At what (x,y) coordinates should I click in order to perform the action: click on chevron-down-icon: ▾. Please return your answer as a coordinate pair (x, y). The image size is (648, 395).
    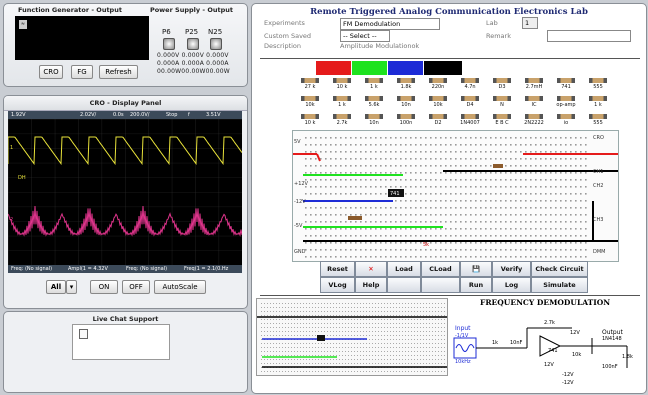
    Looking at the image, I should click on (71, 287).